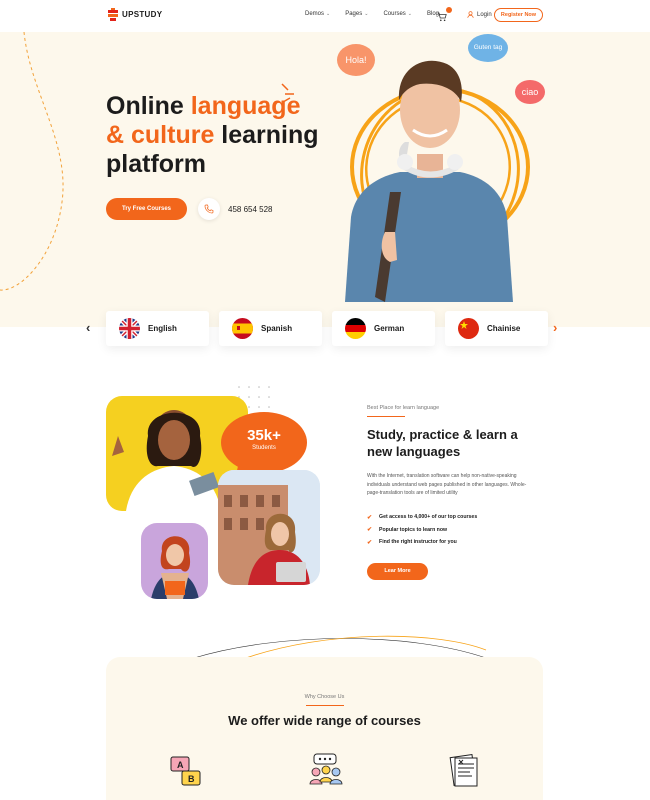 The width and height of the screenshot is (650, 800). What do you see at coordinates (488, 48) in the screenshot?
I see `speech-bubble-guten-tag: Guten tag` at bounding box center [488, 48].